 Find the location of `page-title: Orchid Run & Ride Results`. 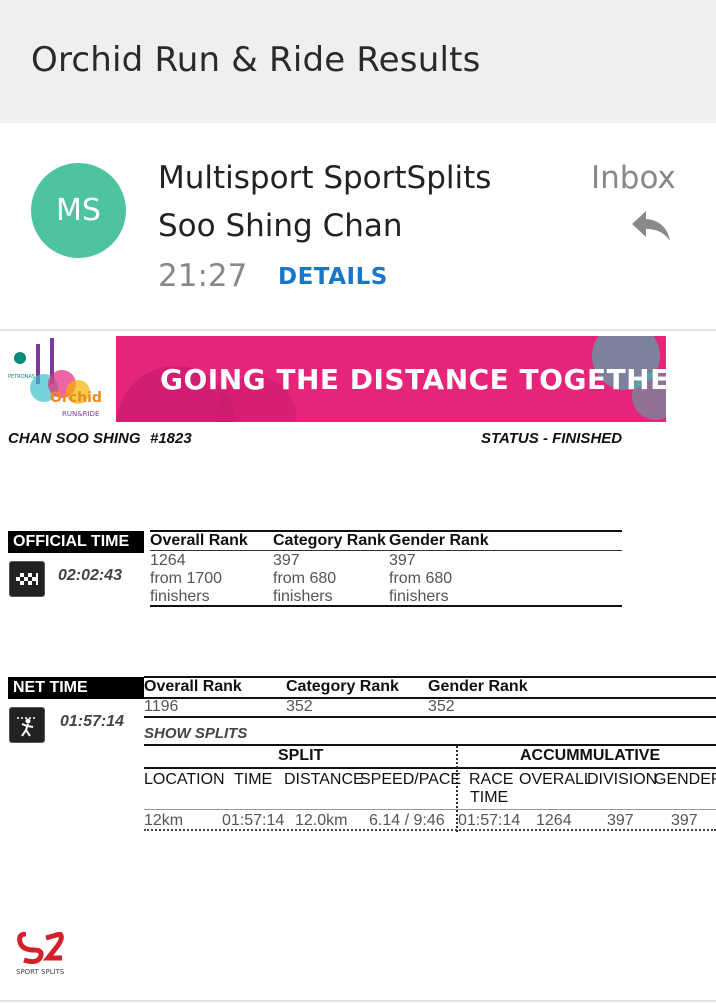

page-title: Orchid Run & Ride Results is located at coordinates (256, 60).